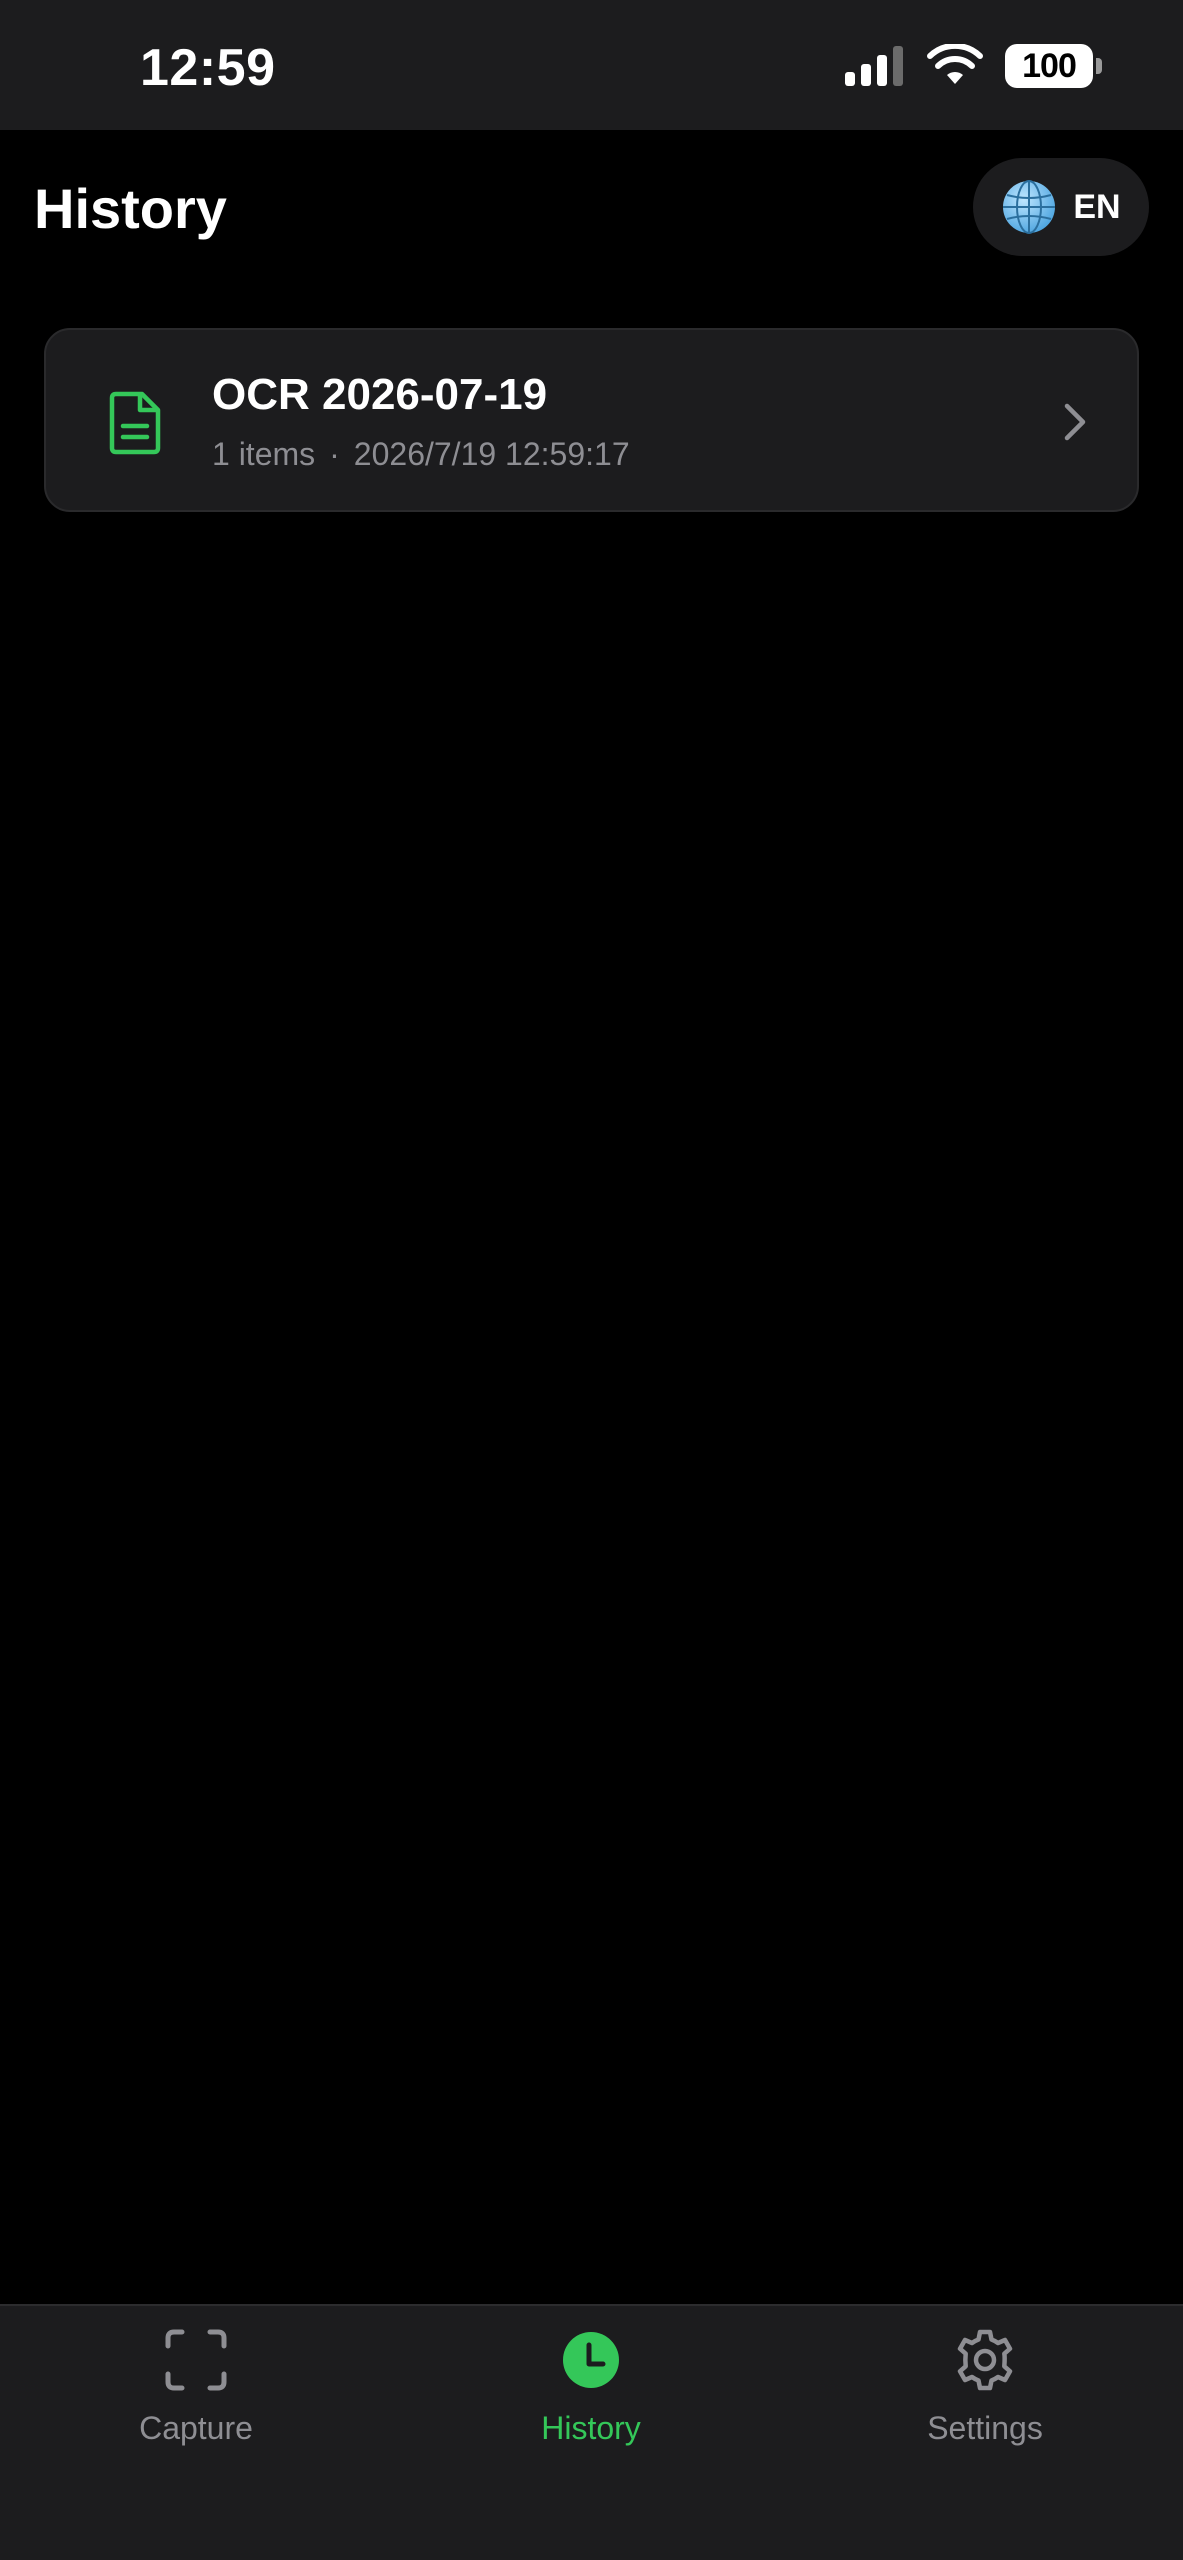  I want to click on battery-icon: 100, so click(1053, 66).